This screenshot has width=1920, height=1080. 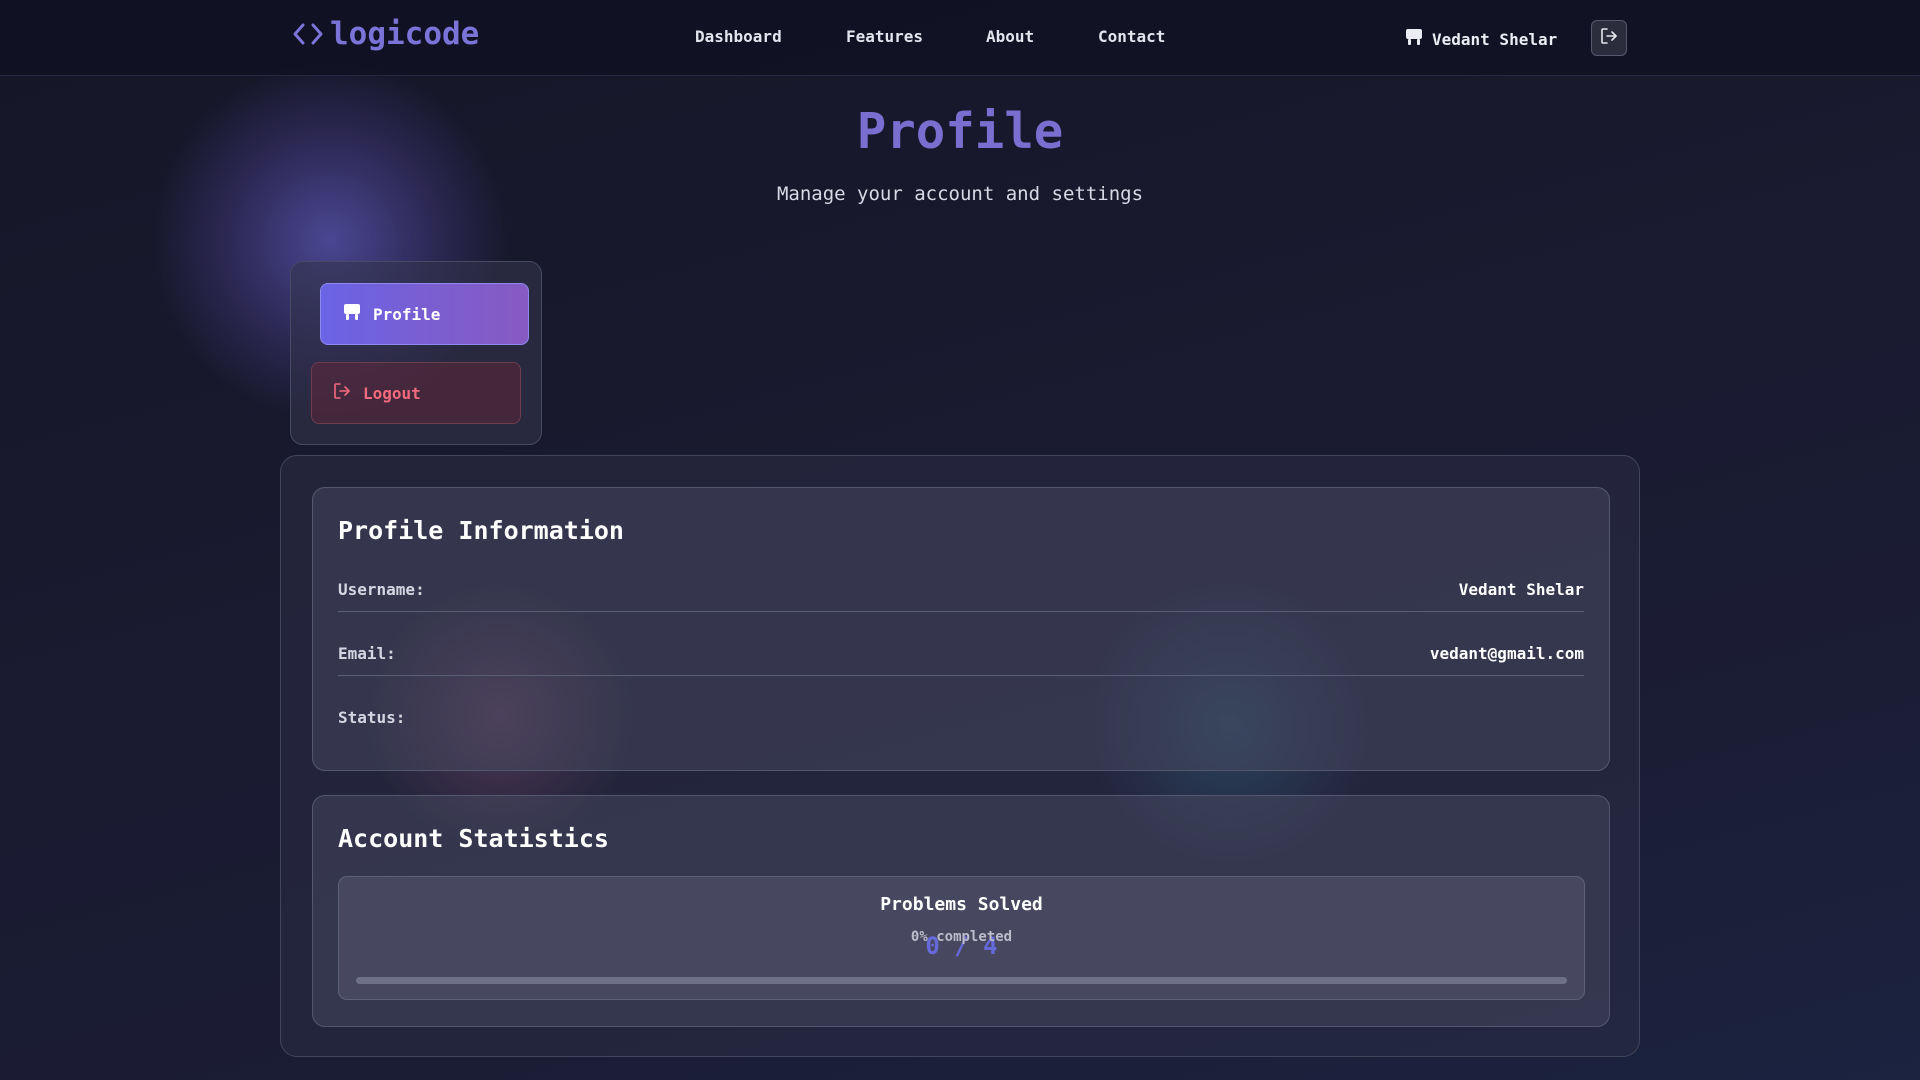 What do you see at coordinates (407, 314) in the screenshot?
I see `menu-item-label: Profile` at bounding box center [407, 314].